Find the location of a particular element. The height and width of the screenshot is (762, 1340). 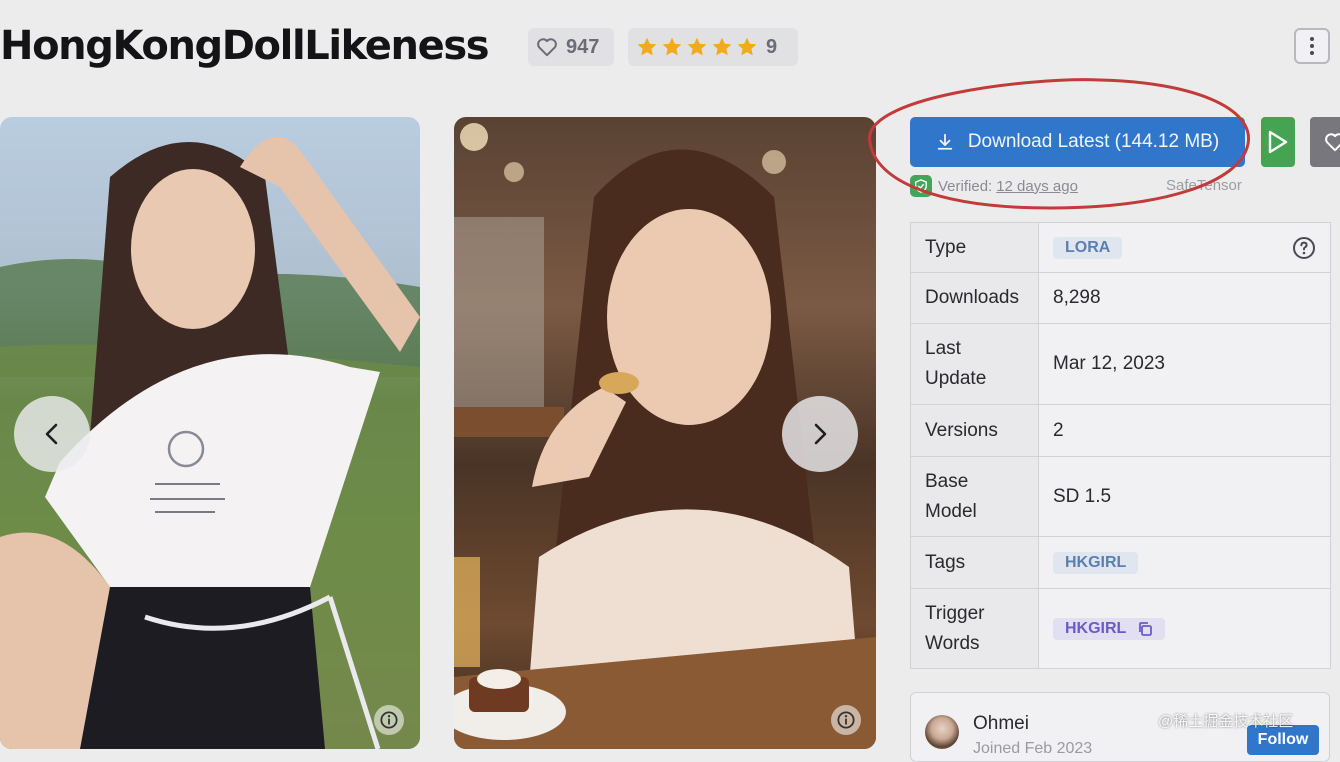

row-value: LORA is located at coordinates (1184, 247).